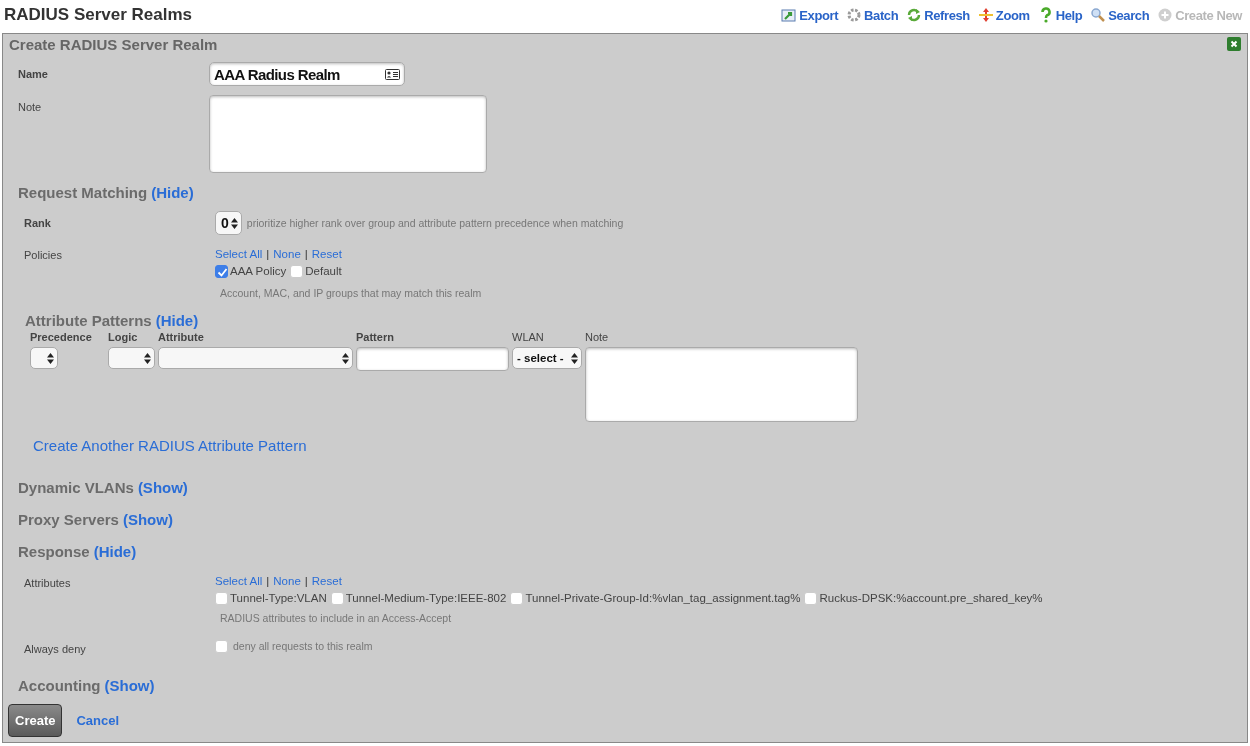  Describe the element at coordinates (113, 44) in the screenshot. I see `panel-title: Create RADIUS Server Realm` at that location.